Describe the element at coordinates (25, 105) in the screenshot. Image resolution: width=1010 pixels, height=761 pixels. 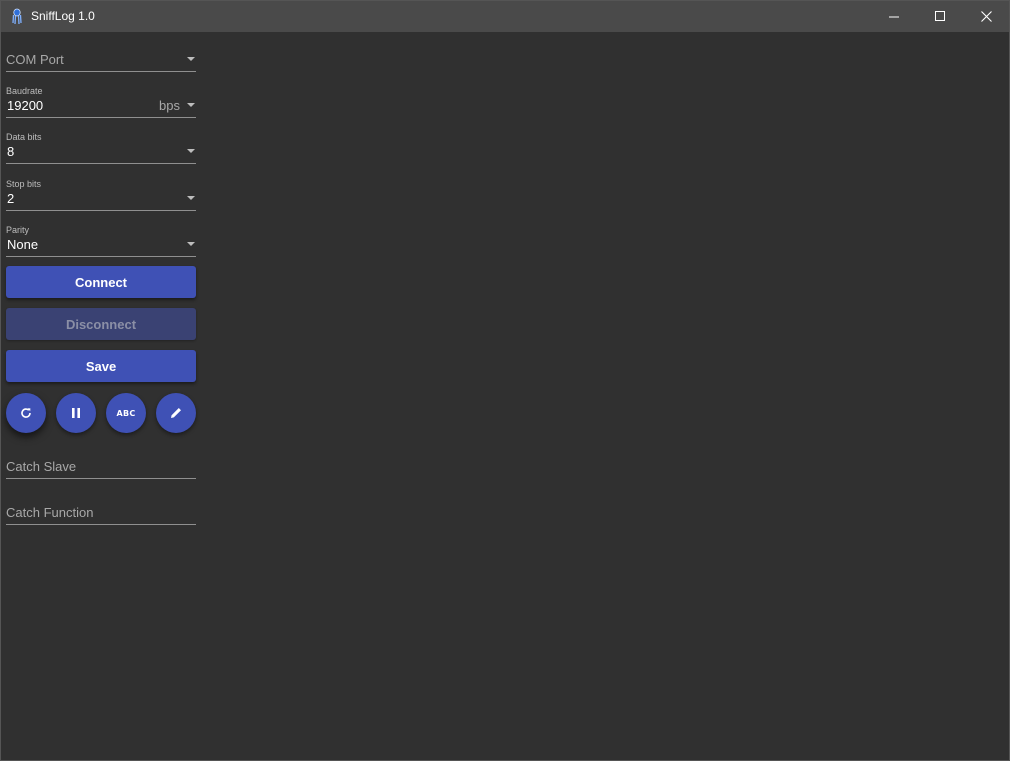
I see `baudrate-value: 19200` at that location.